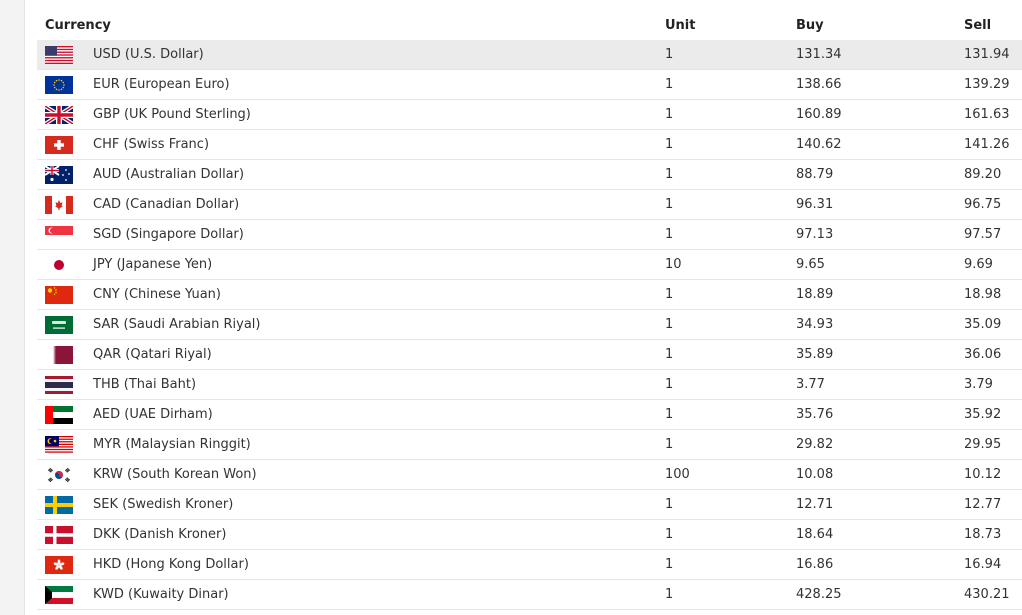  Describe the element at coordinates (347, 354) in the screenshot. I see `currency-cell: QAR (Qatari Riyal)` at that location.